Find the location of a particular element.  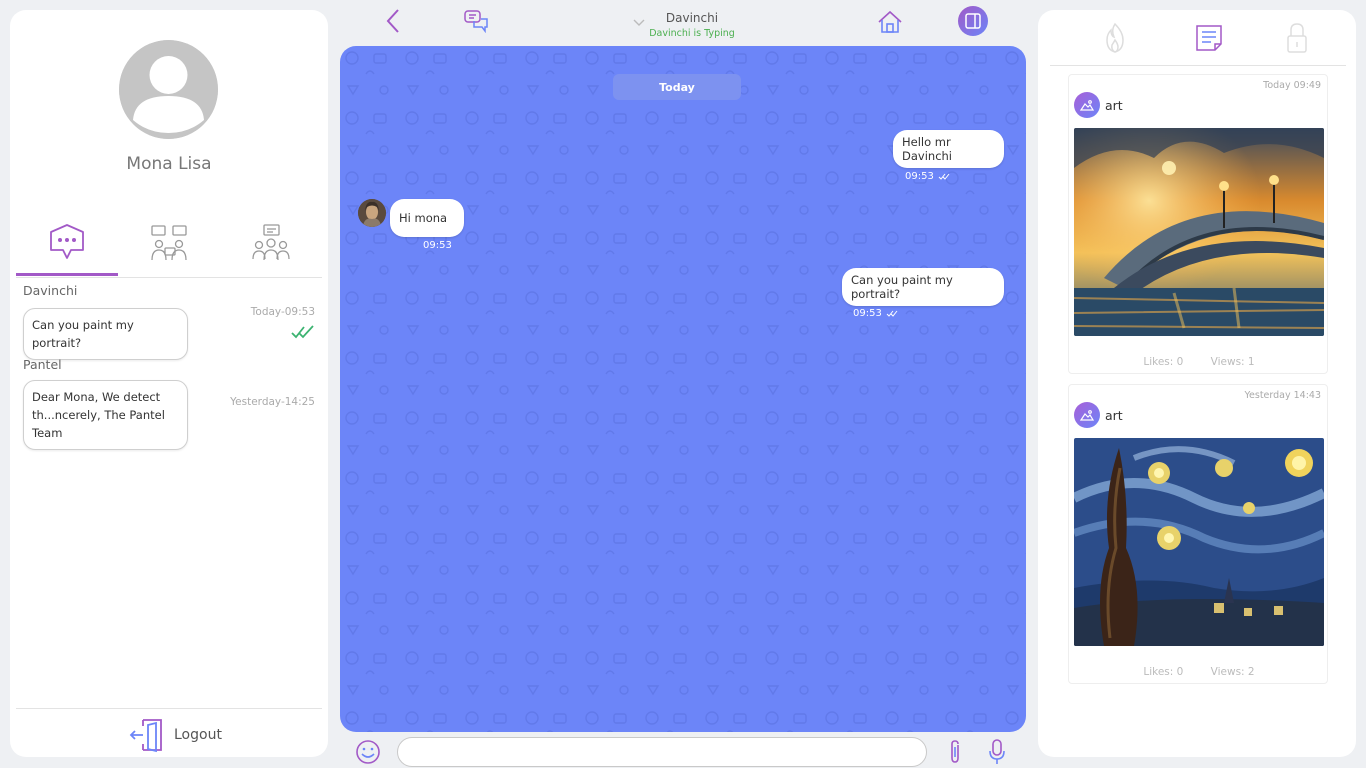

conversations-button is located at coordinates (476, 21).